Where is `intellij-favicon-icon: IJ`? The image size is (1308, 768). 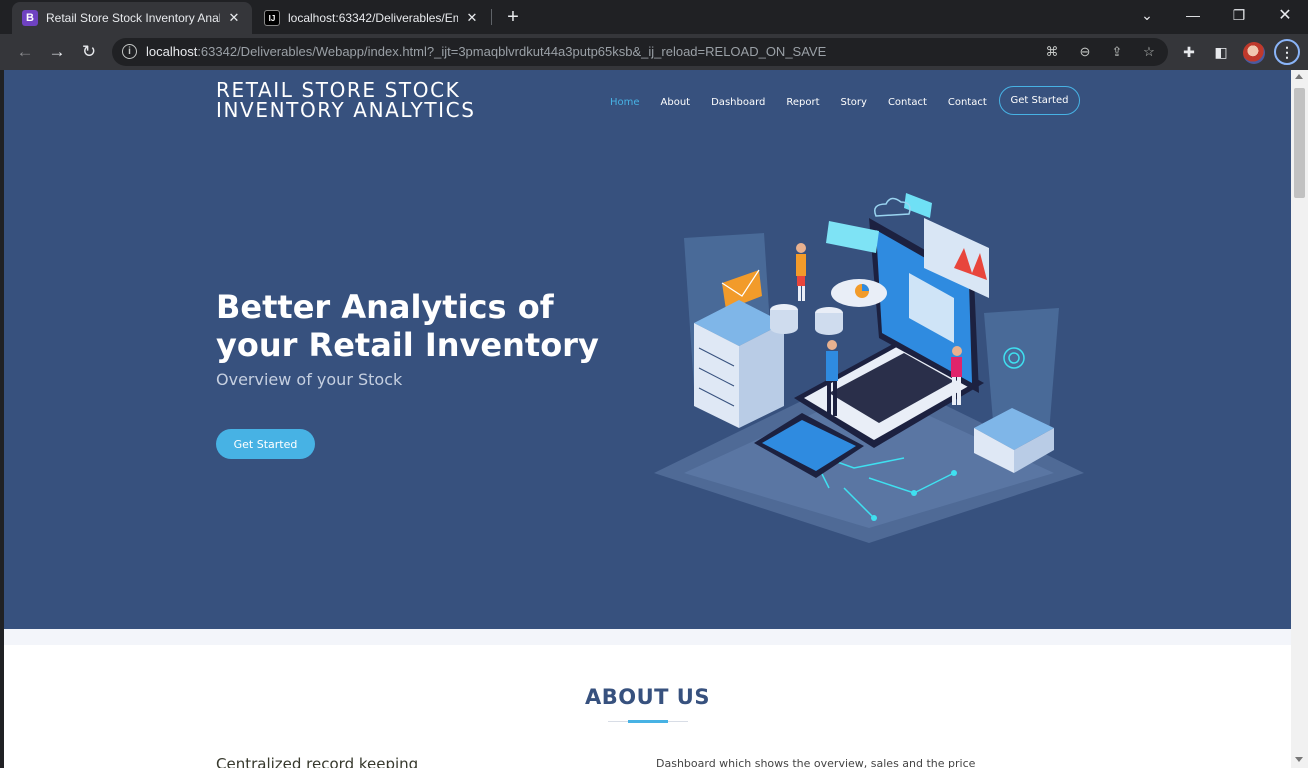
intellij-favicon-icon: IJ is located at coordinates (272, 18).